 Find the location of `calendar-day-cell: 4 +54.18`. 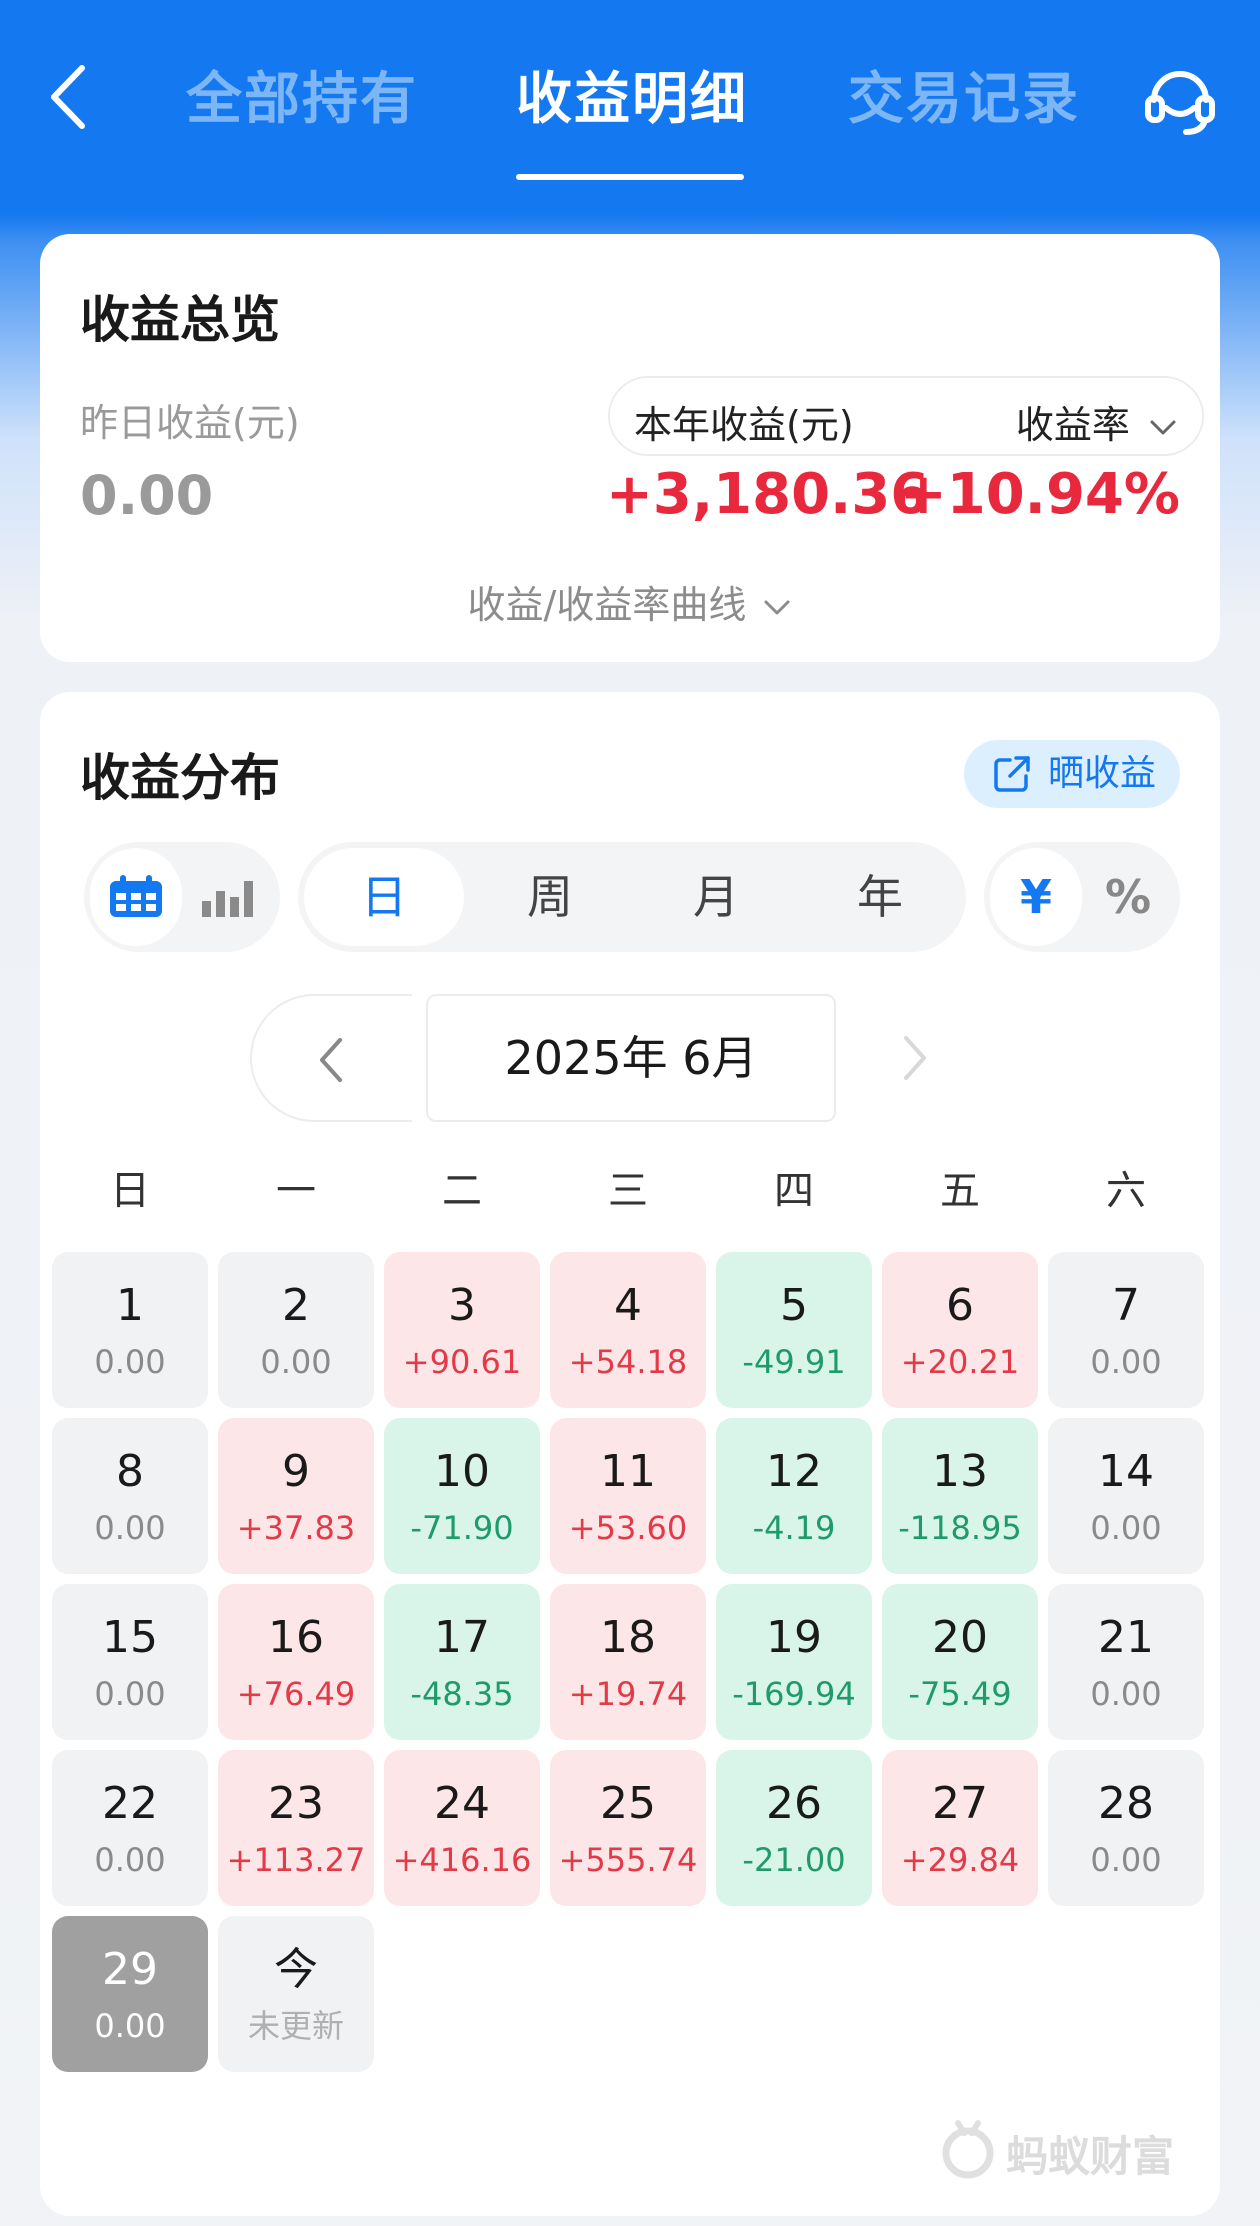

calendar-day-cell: 4 +54.18 is located at coordinates (628, 1330).